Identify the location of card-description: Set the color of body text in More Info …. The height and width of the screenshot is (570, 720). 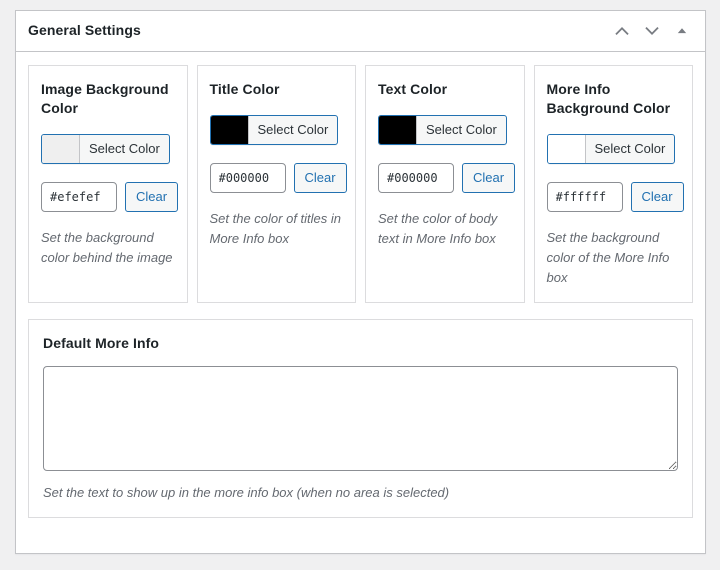
(438, 228).